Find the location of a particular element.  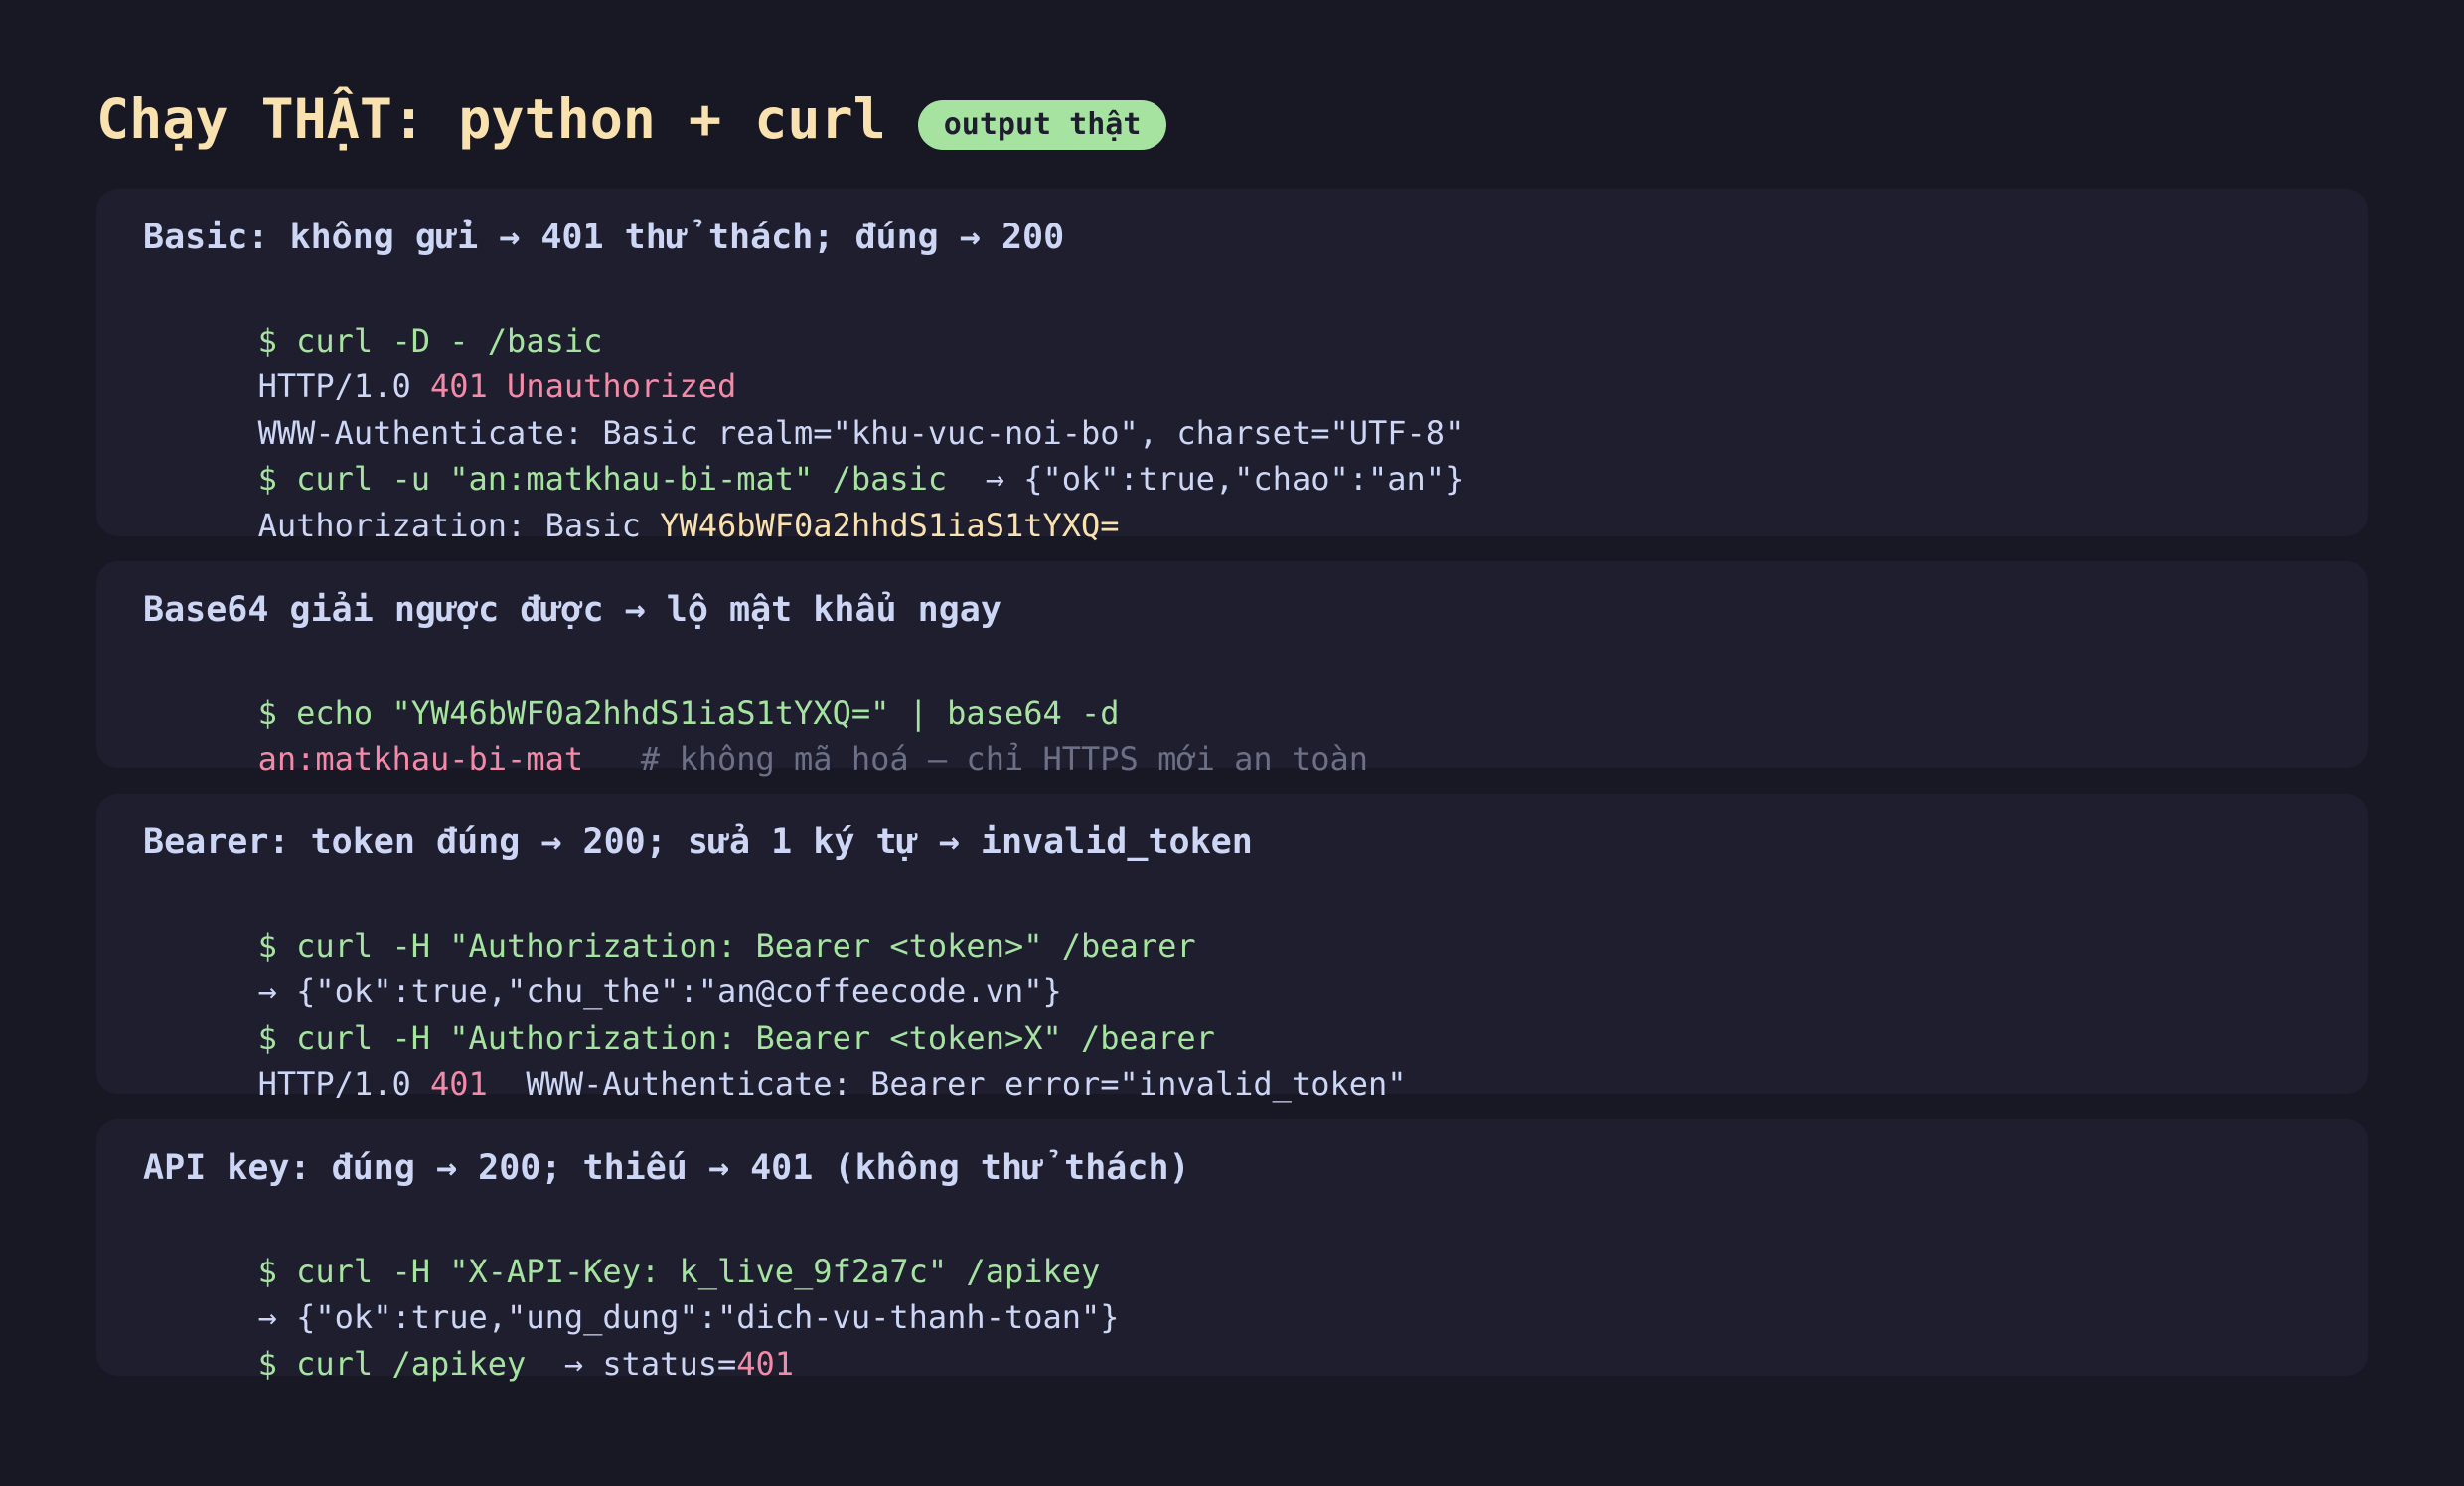

output-badge: output thật is located at coordinates (1042, 125).